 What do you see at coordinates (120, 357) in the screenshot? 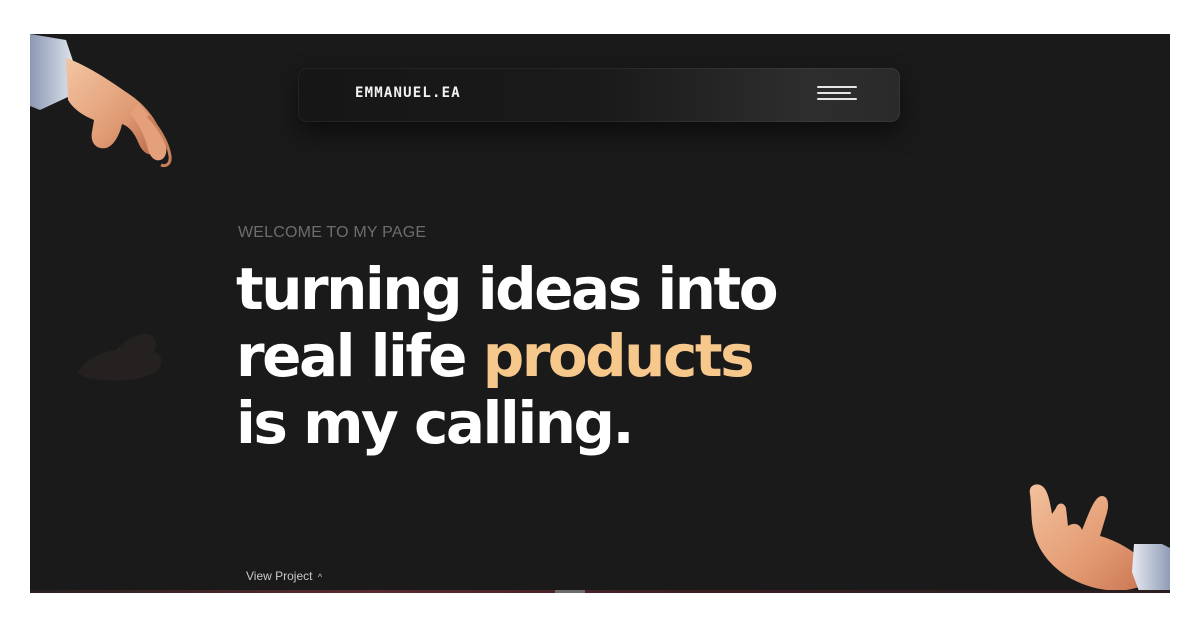
I see `faded-hand-illustration` at bounding box center [120, 357].